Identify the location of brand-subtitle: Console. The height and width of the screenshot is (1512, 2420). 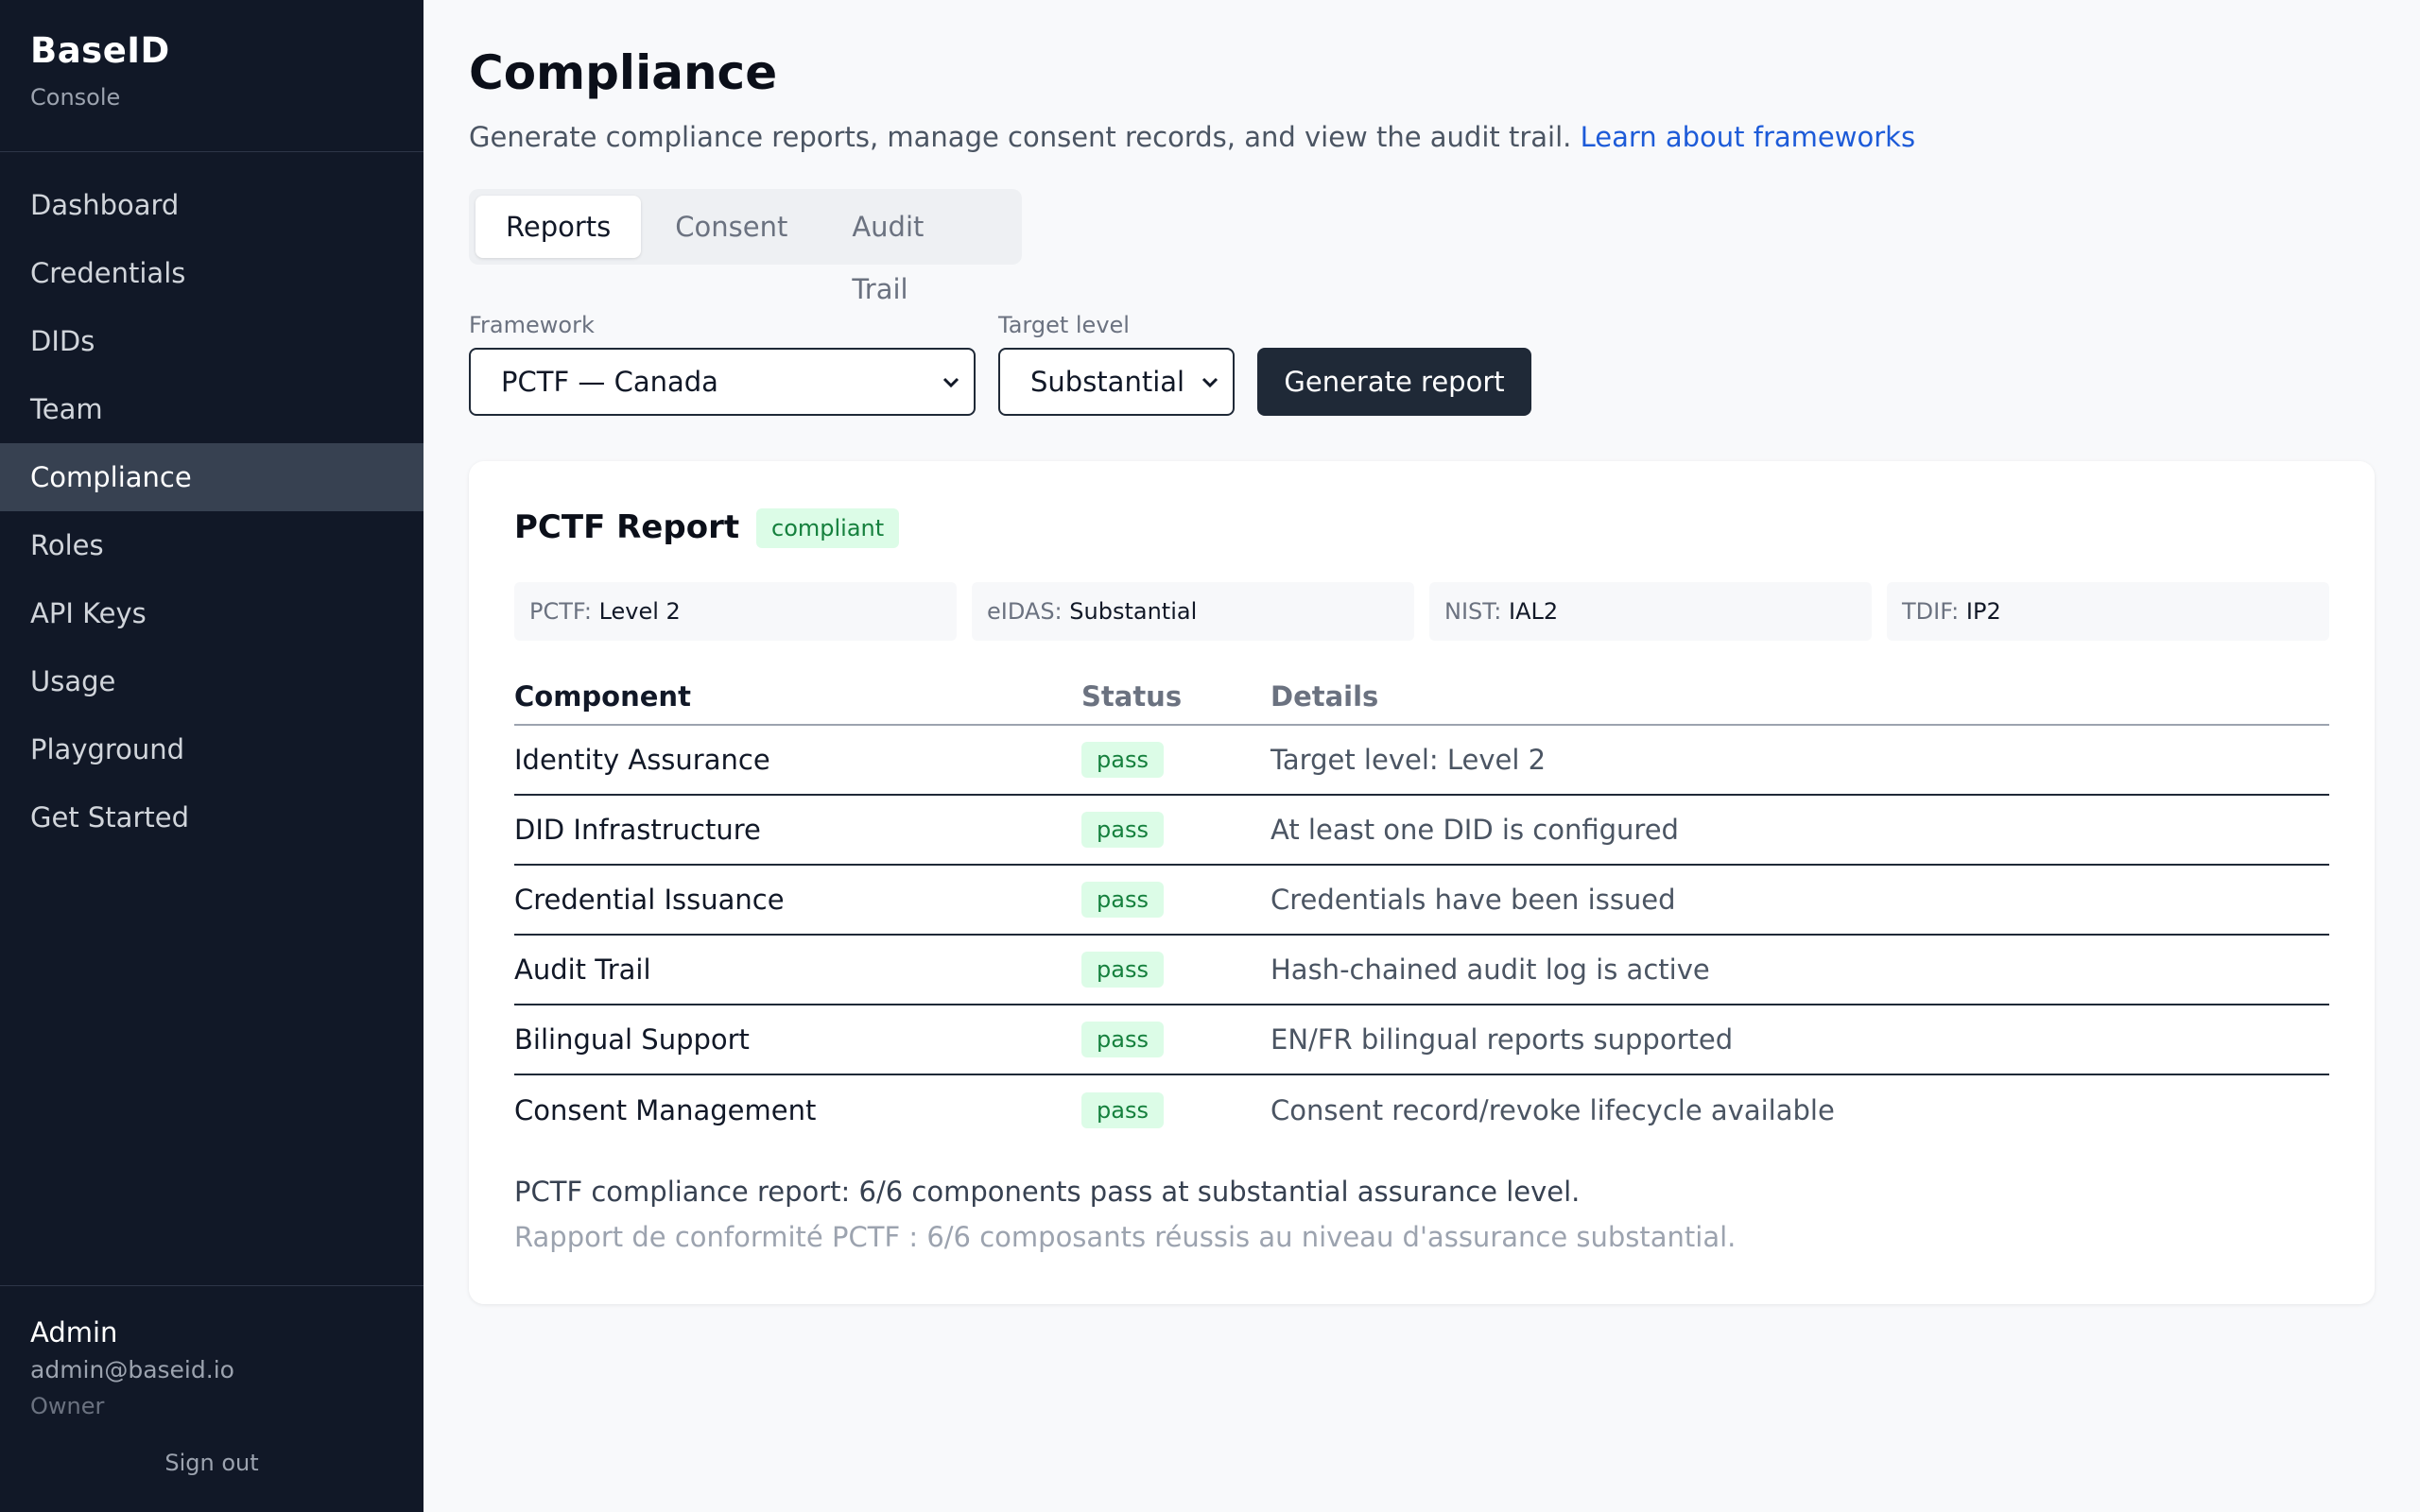
(75, 97).